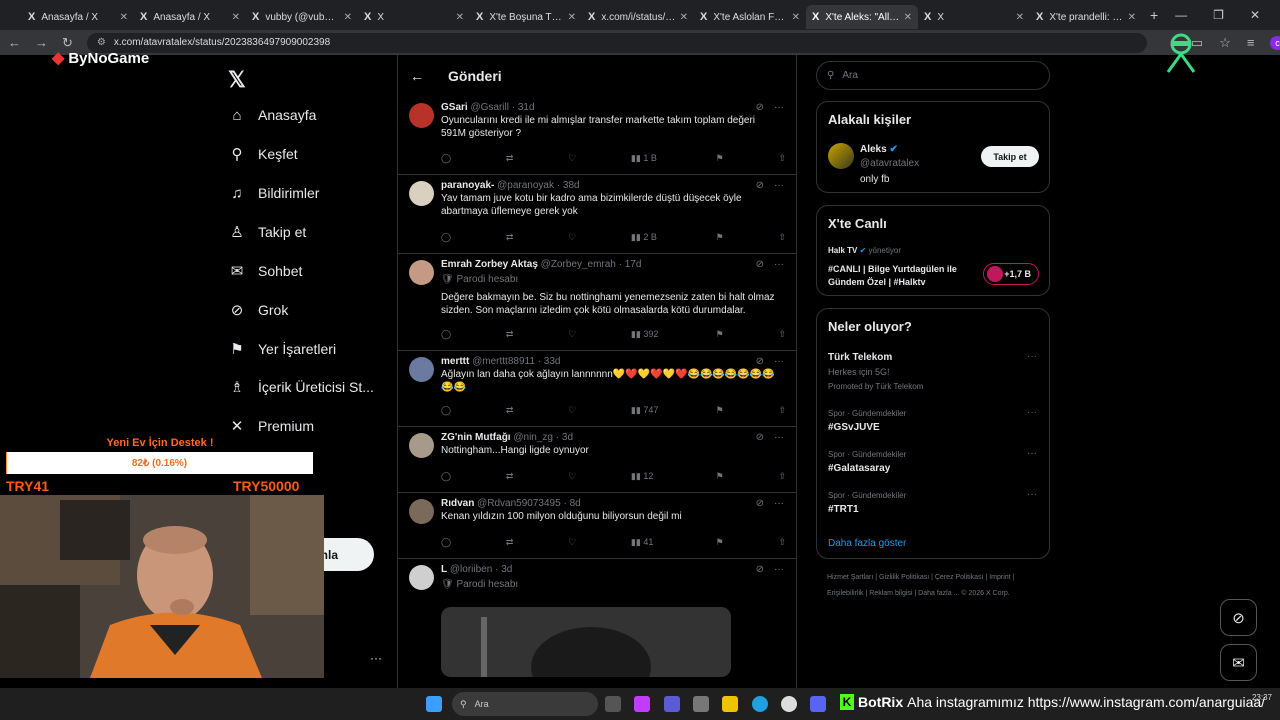 This screenshot has height=720, width=1280. What do you see at coordinates (272, 115) in the screenshot?
I see `nav-item: ⌂ Anasayfa` at bounding box center [272, 115].